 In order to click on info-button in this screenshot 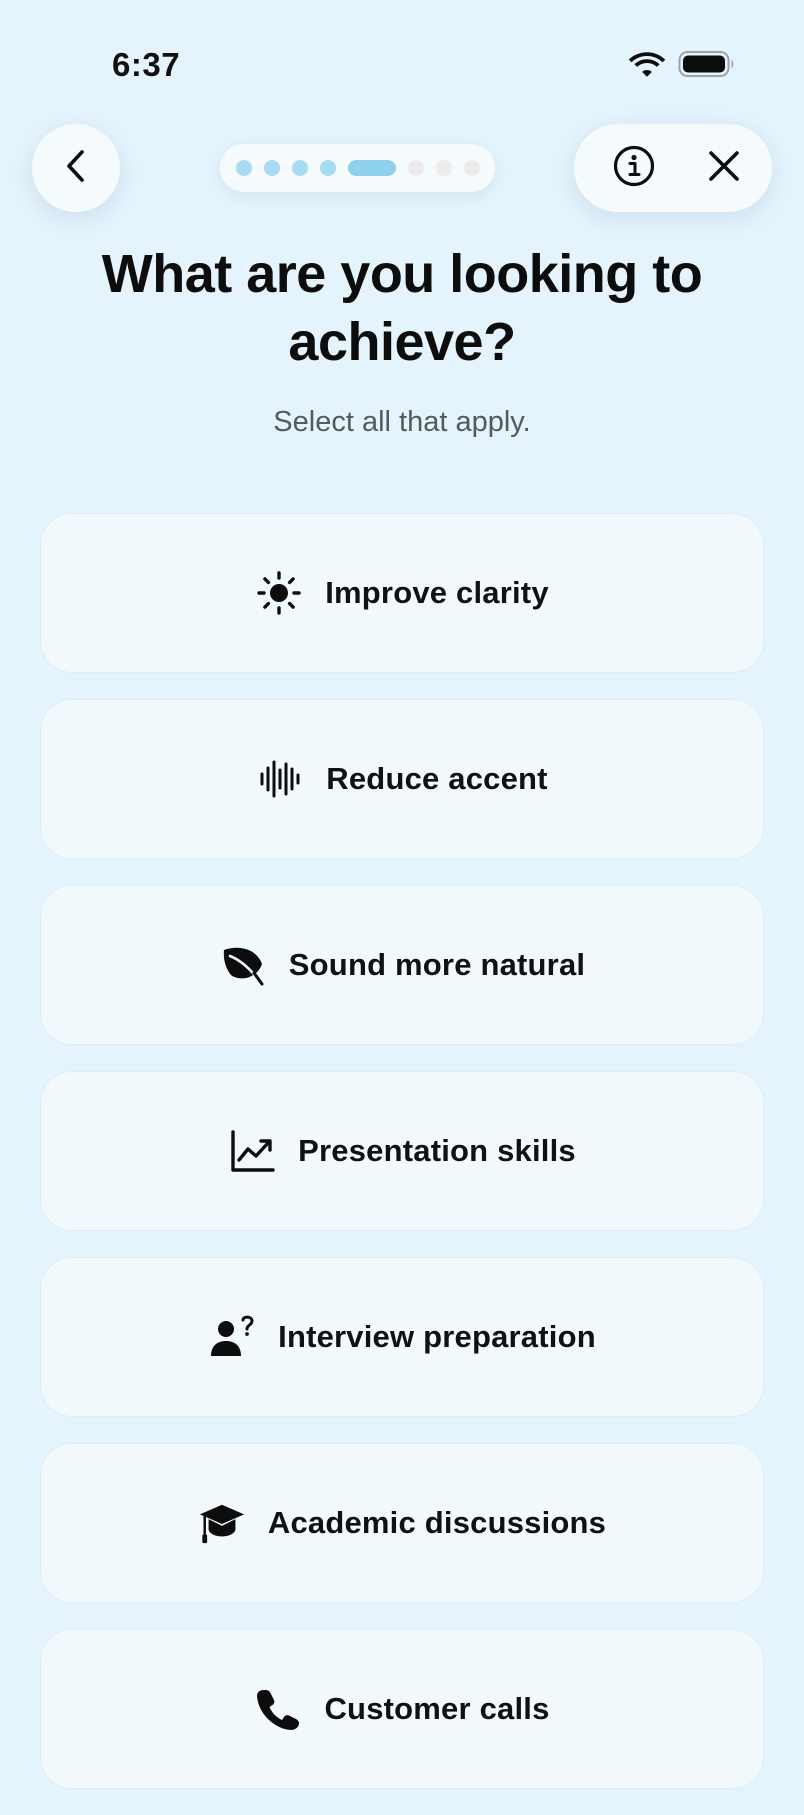, I will do `click(634, 168)`.